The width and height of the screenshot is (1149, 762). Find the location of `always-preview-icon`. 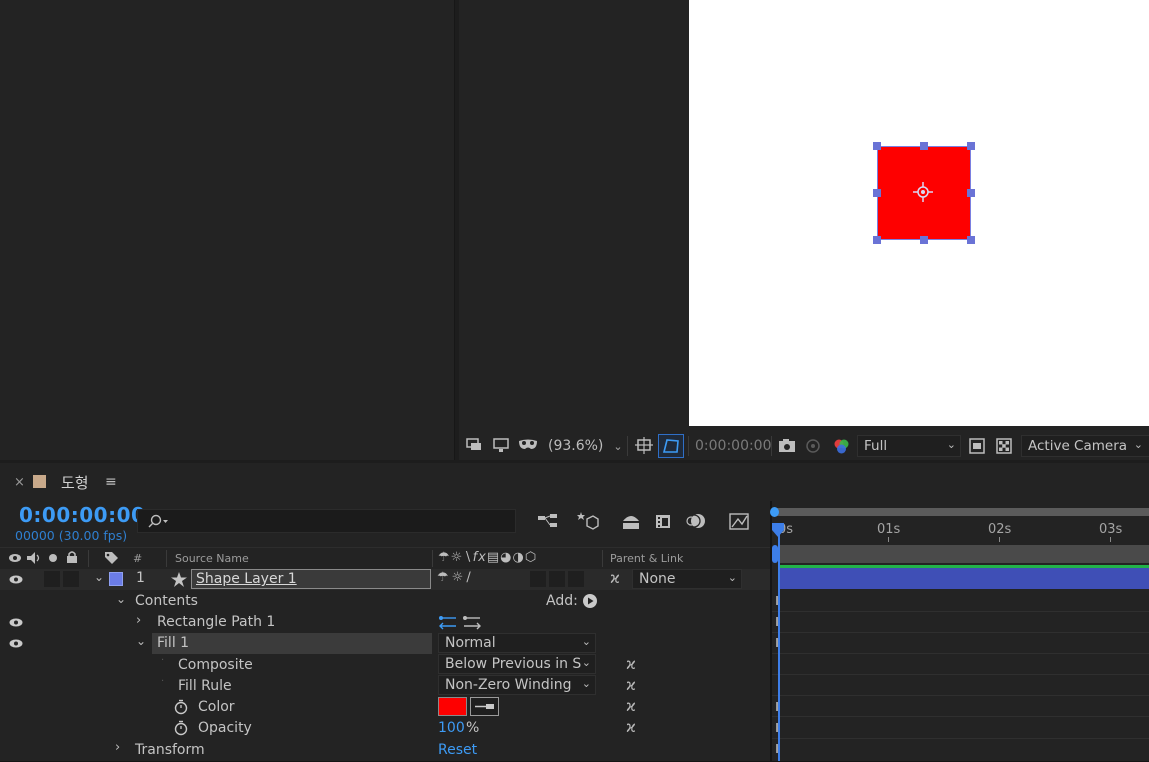

always-preview-icon is located at coordinates (474, 445).